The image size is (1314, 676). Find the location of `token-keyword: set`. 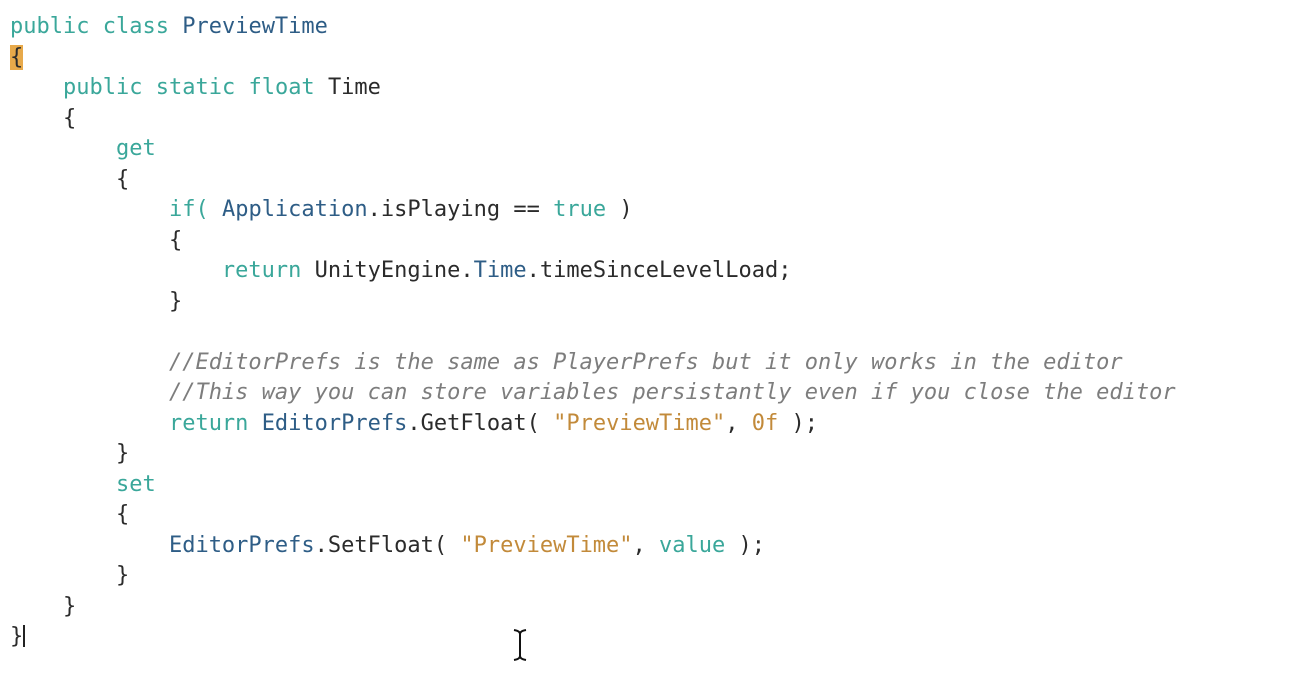

token-keyword: set is located at coordinates (135, 484).